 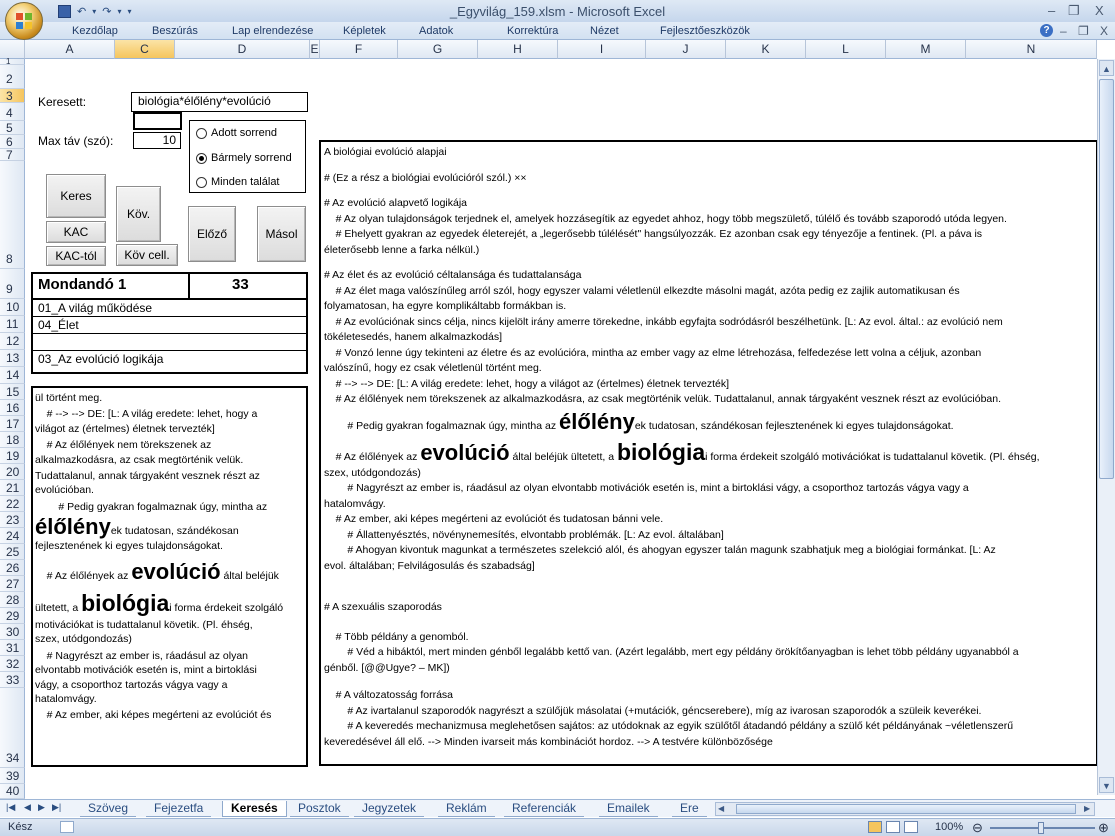 What do you see at coordinates (12, 616) in the screenshot?
I see `row-header: 29` at bounding box center [12, 616].